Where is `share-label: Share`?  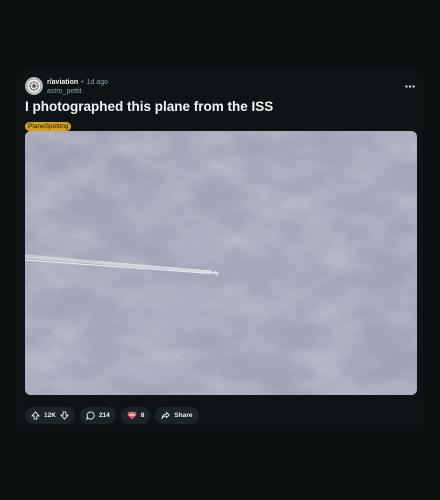 share-label: Share is located at coordinates (183, 415).